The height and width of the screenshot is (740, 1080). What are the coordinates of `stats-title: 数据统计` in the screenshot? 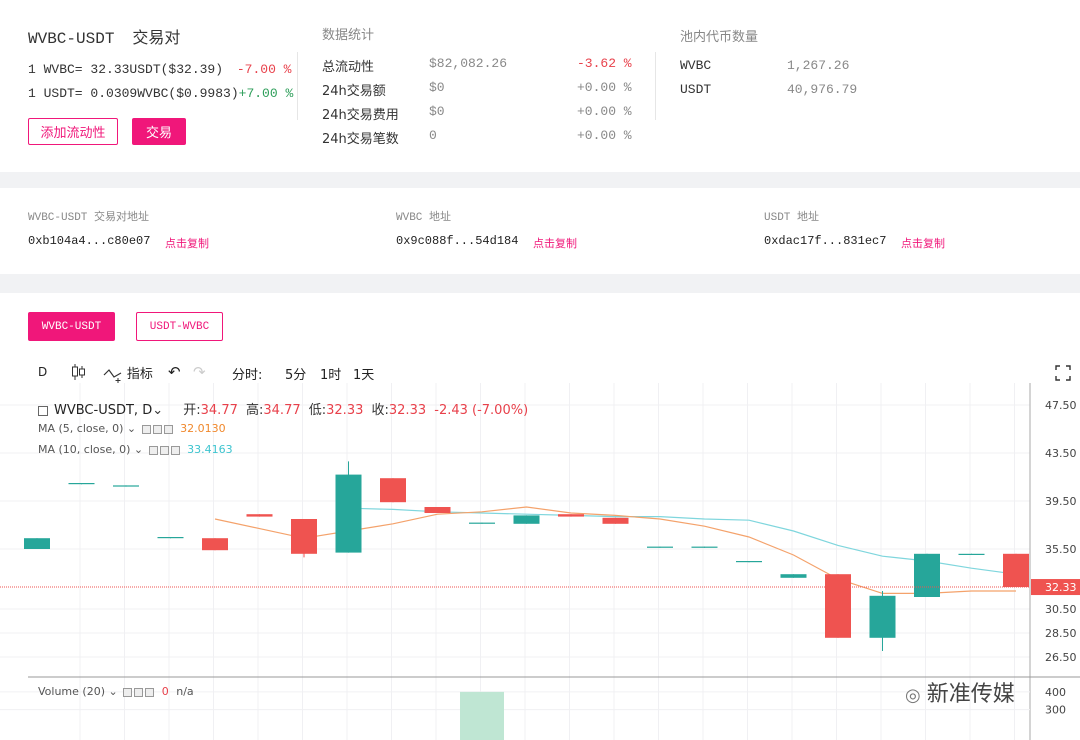 It's located at (348, 35).